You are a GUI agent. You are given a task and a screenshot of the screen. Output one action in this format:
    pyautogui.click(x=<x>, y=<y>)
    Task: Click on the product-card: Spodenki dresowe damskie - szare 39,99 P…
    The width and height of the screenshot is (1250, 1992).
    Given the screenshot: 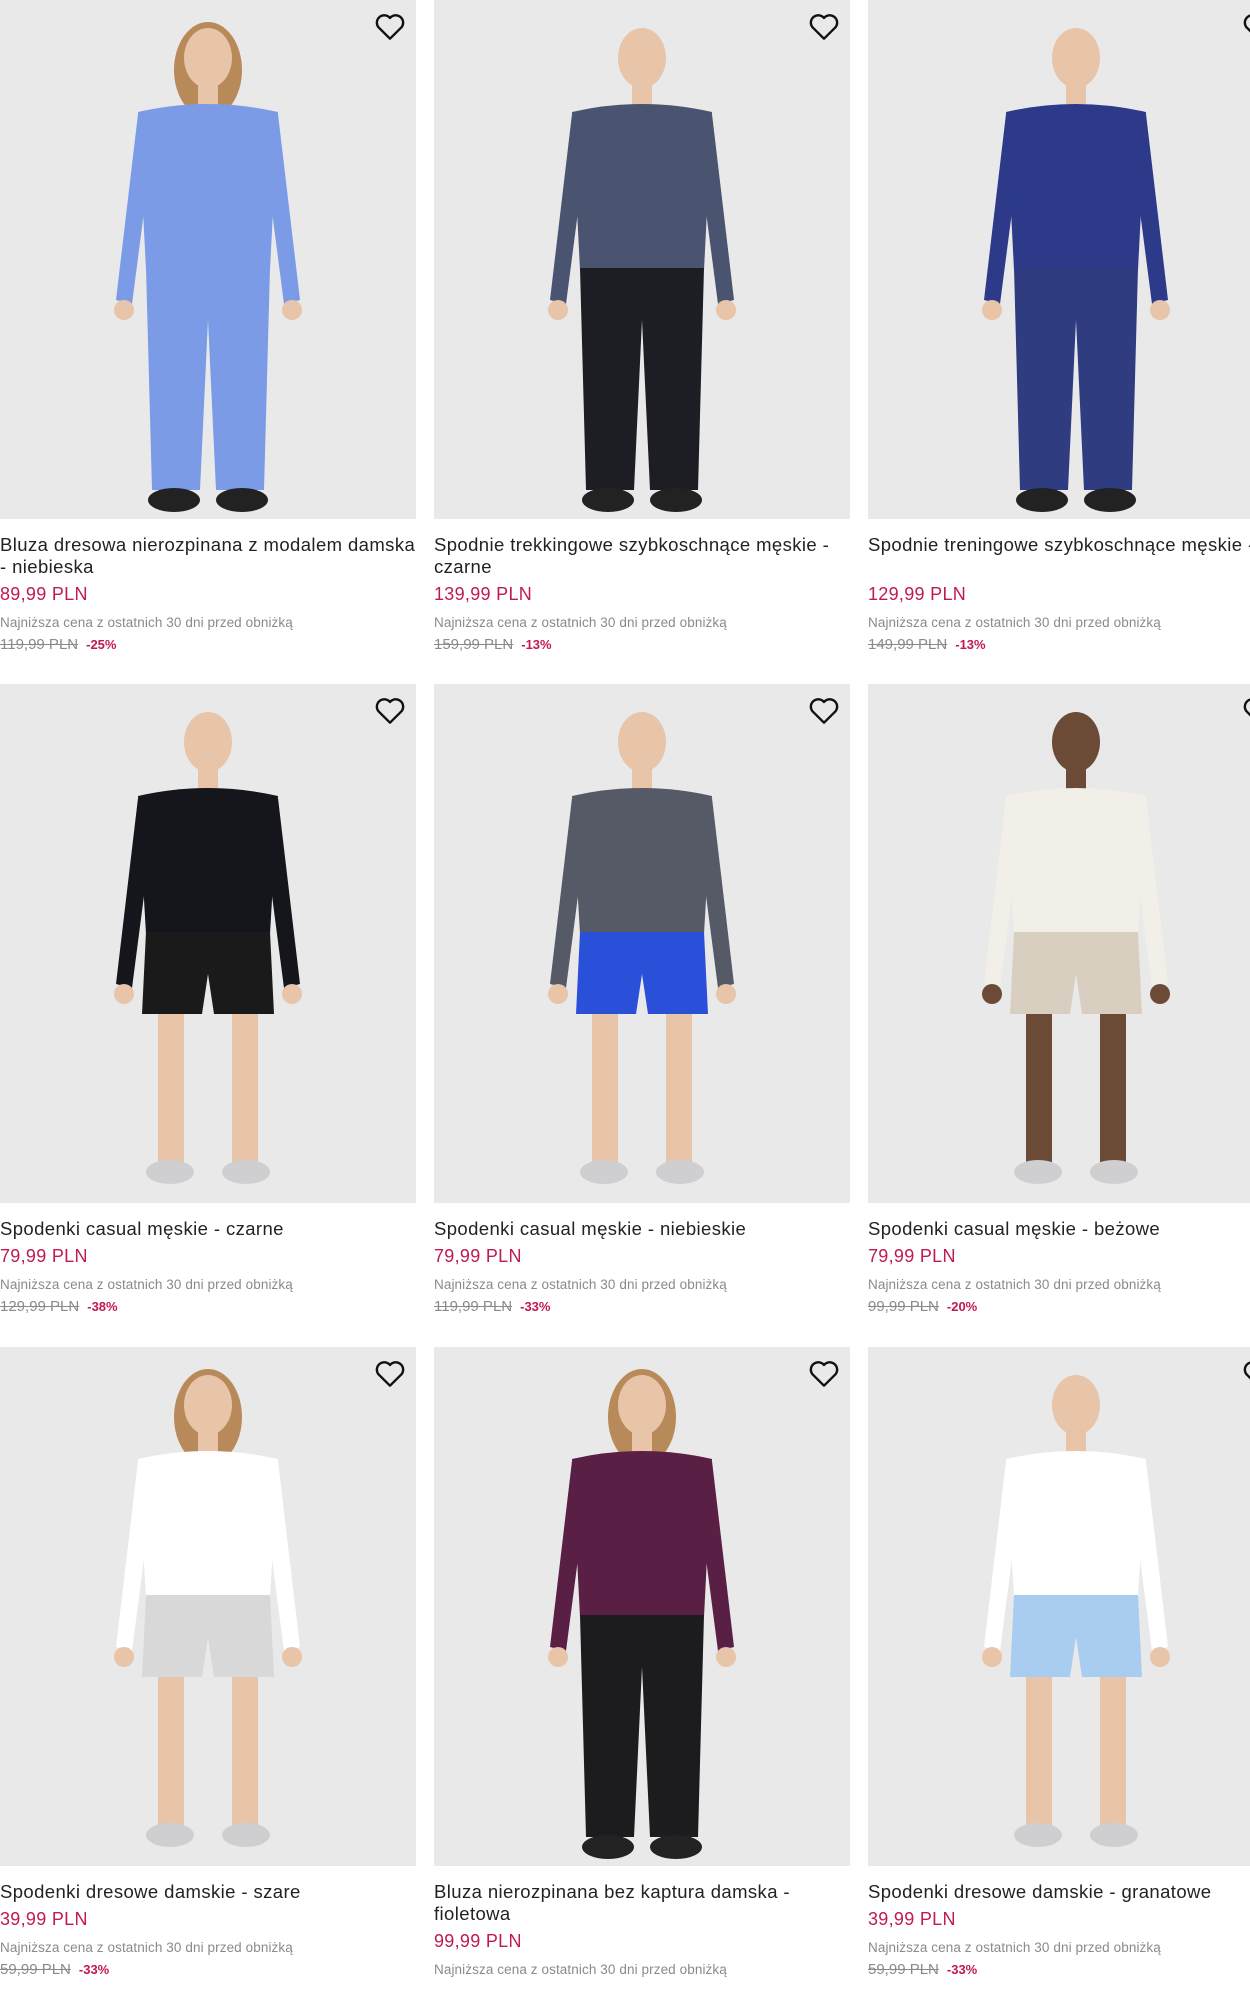 What is the action you would take?
    pyautogui.click(x=208, y=1662)
    